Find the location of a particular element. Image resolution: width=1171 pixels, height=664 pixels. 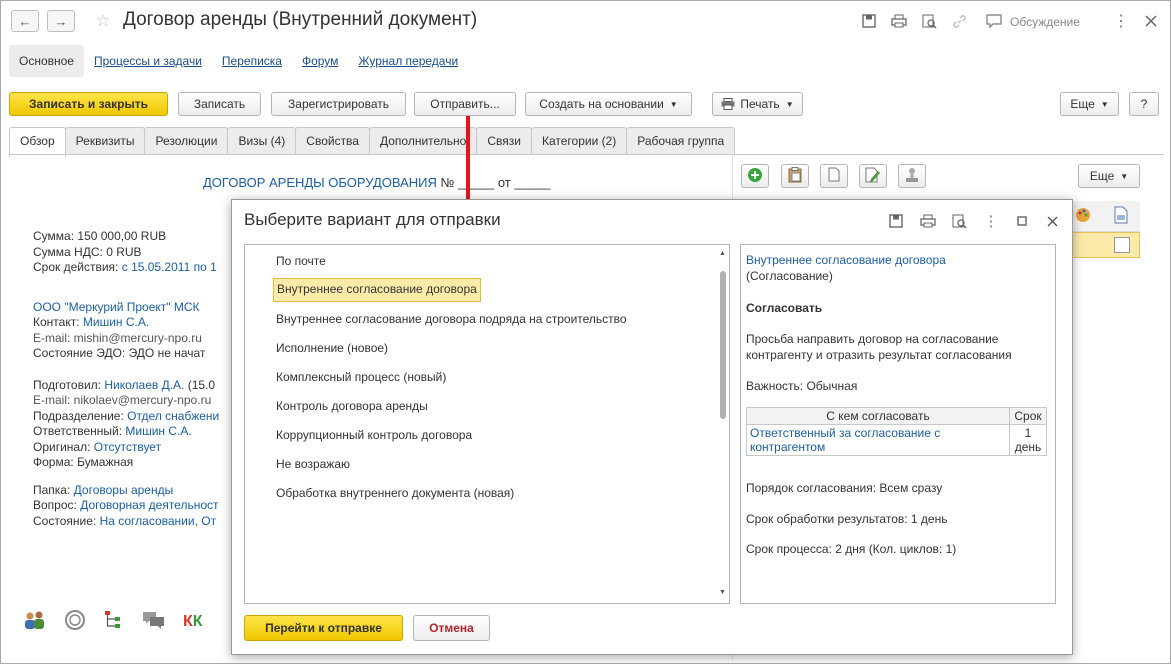

section-processes: Процессы и задачи is located at coordinates (148, 61).